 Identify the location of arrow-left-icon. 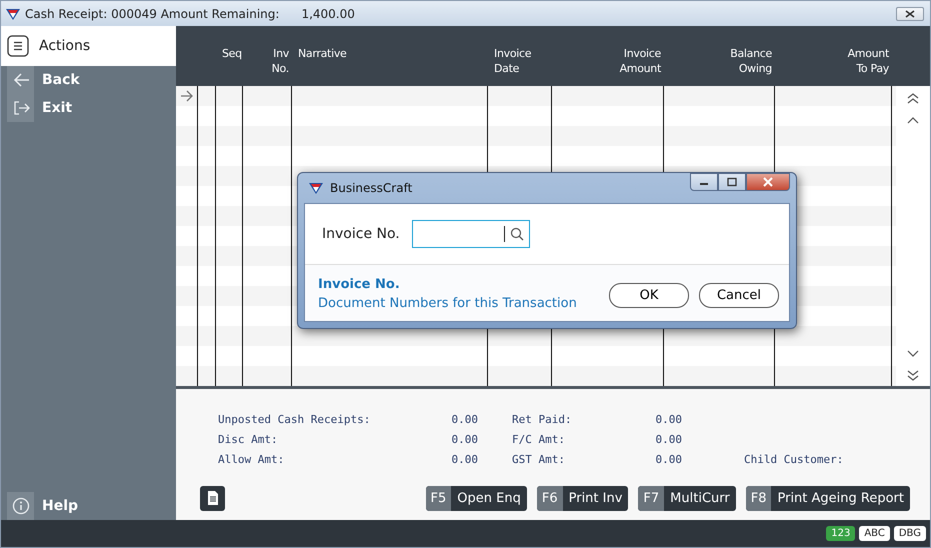
(21, 80).